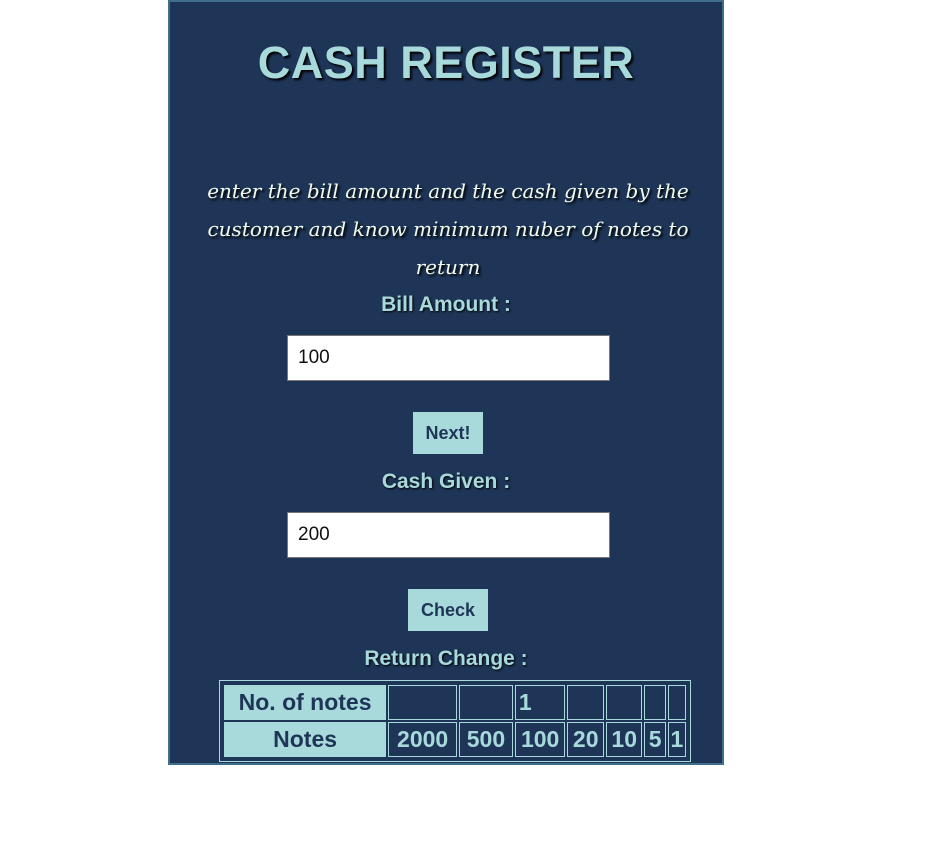 The height and width of the screenshot is (847, 951). I want to click on note-cell-20: 20, so click(585, 739).